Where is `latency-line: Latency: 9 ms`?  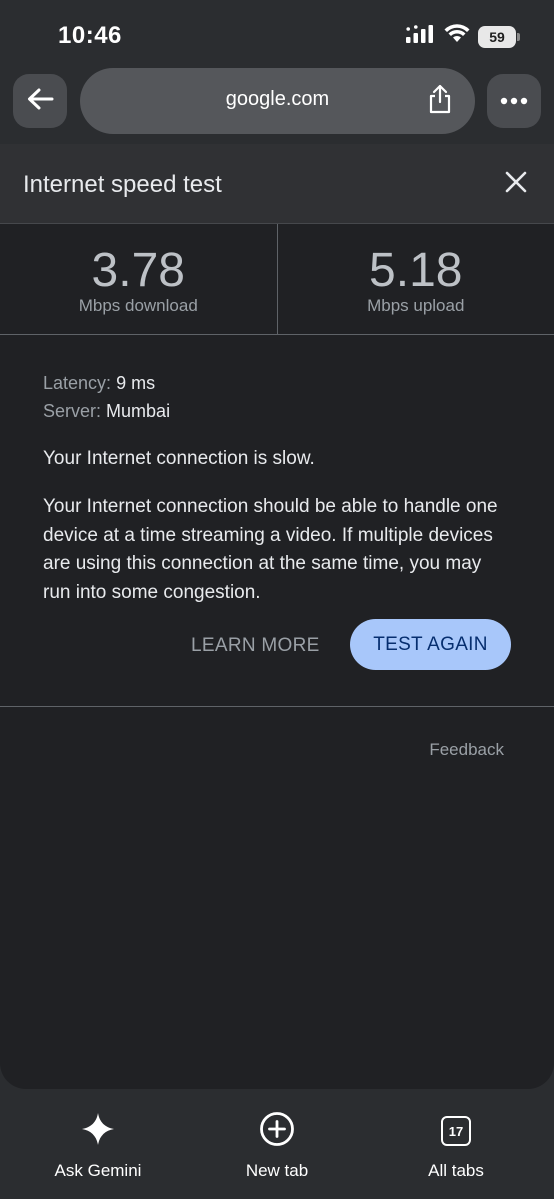 latency-line: Latency: 9 ms is located at coordinates (277, 383).